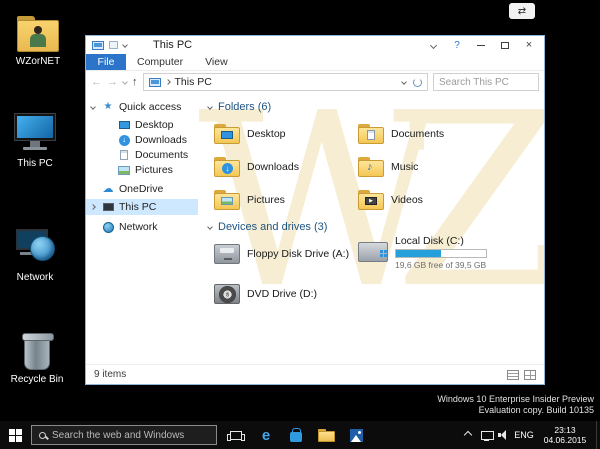  What do you see at coordinates (98, 45) in the screenshot?
I see `explorer-app-icon` at bounding box center [98, 45].